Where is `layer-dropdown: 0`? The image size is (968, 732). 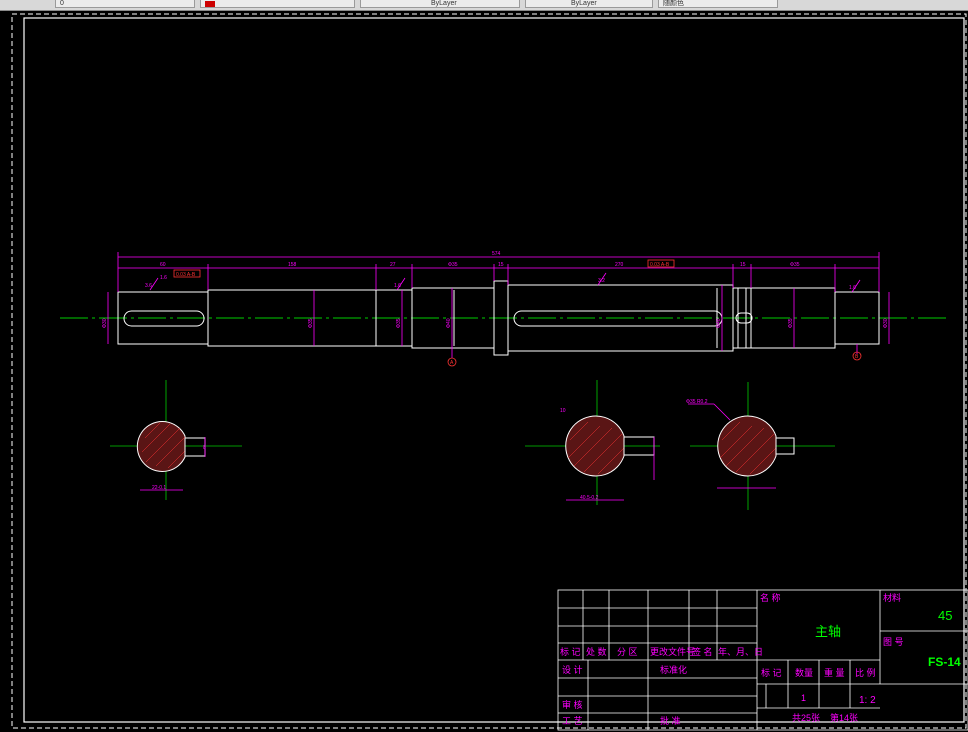
layer-dropdown: 0 is located at coordinates (125, 4).